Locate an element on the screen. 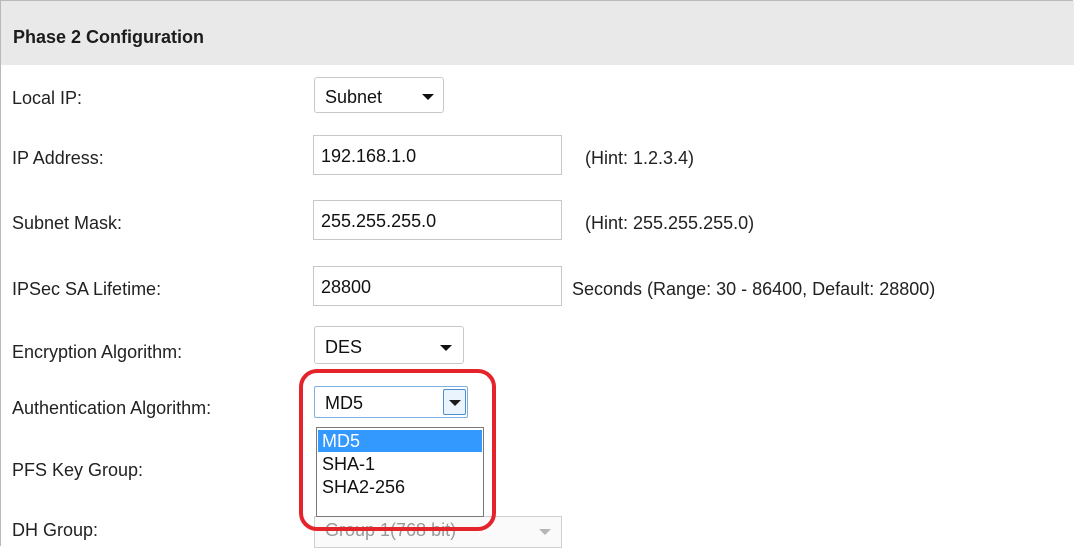 Image resolution: width=1074 pixels, height=548 pixels. local-ip-label: Local IP: is located at coordinates (47, 98).